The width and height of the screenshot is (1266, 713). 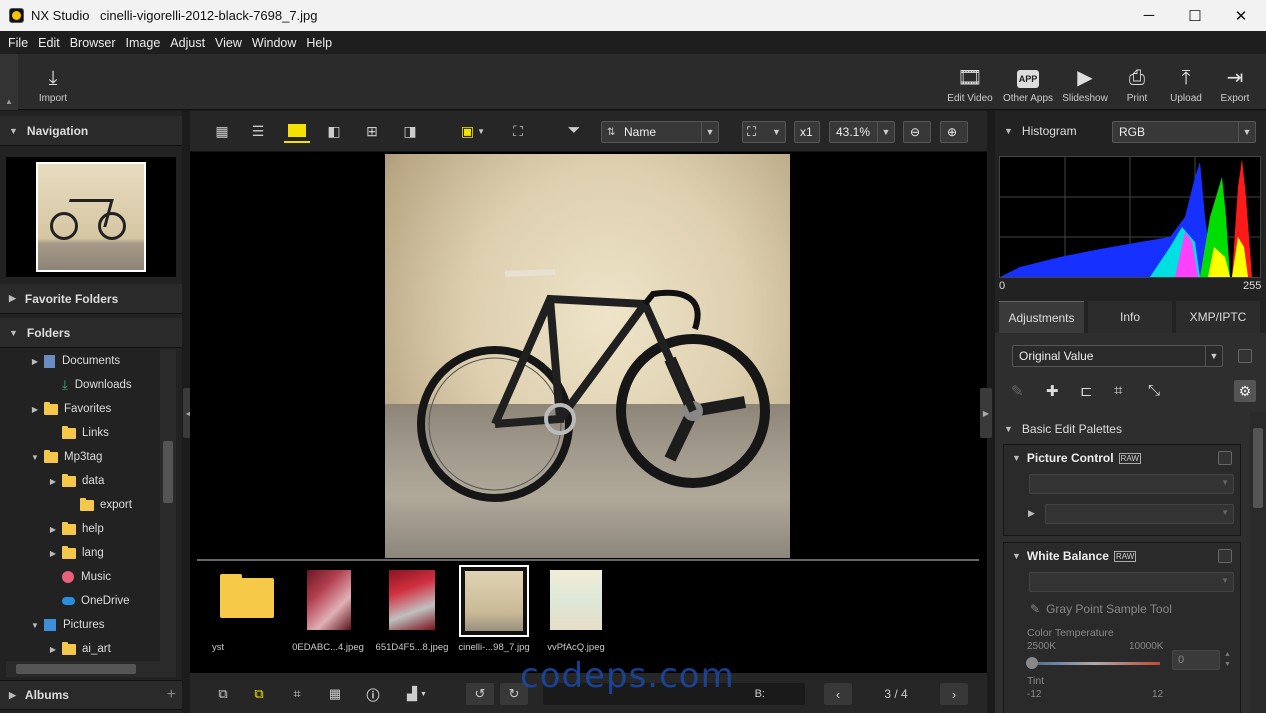 I want to click on zoom-in-button: ⊕, so click(x=954, y=132).